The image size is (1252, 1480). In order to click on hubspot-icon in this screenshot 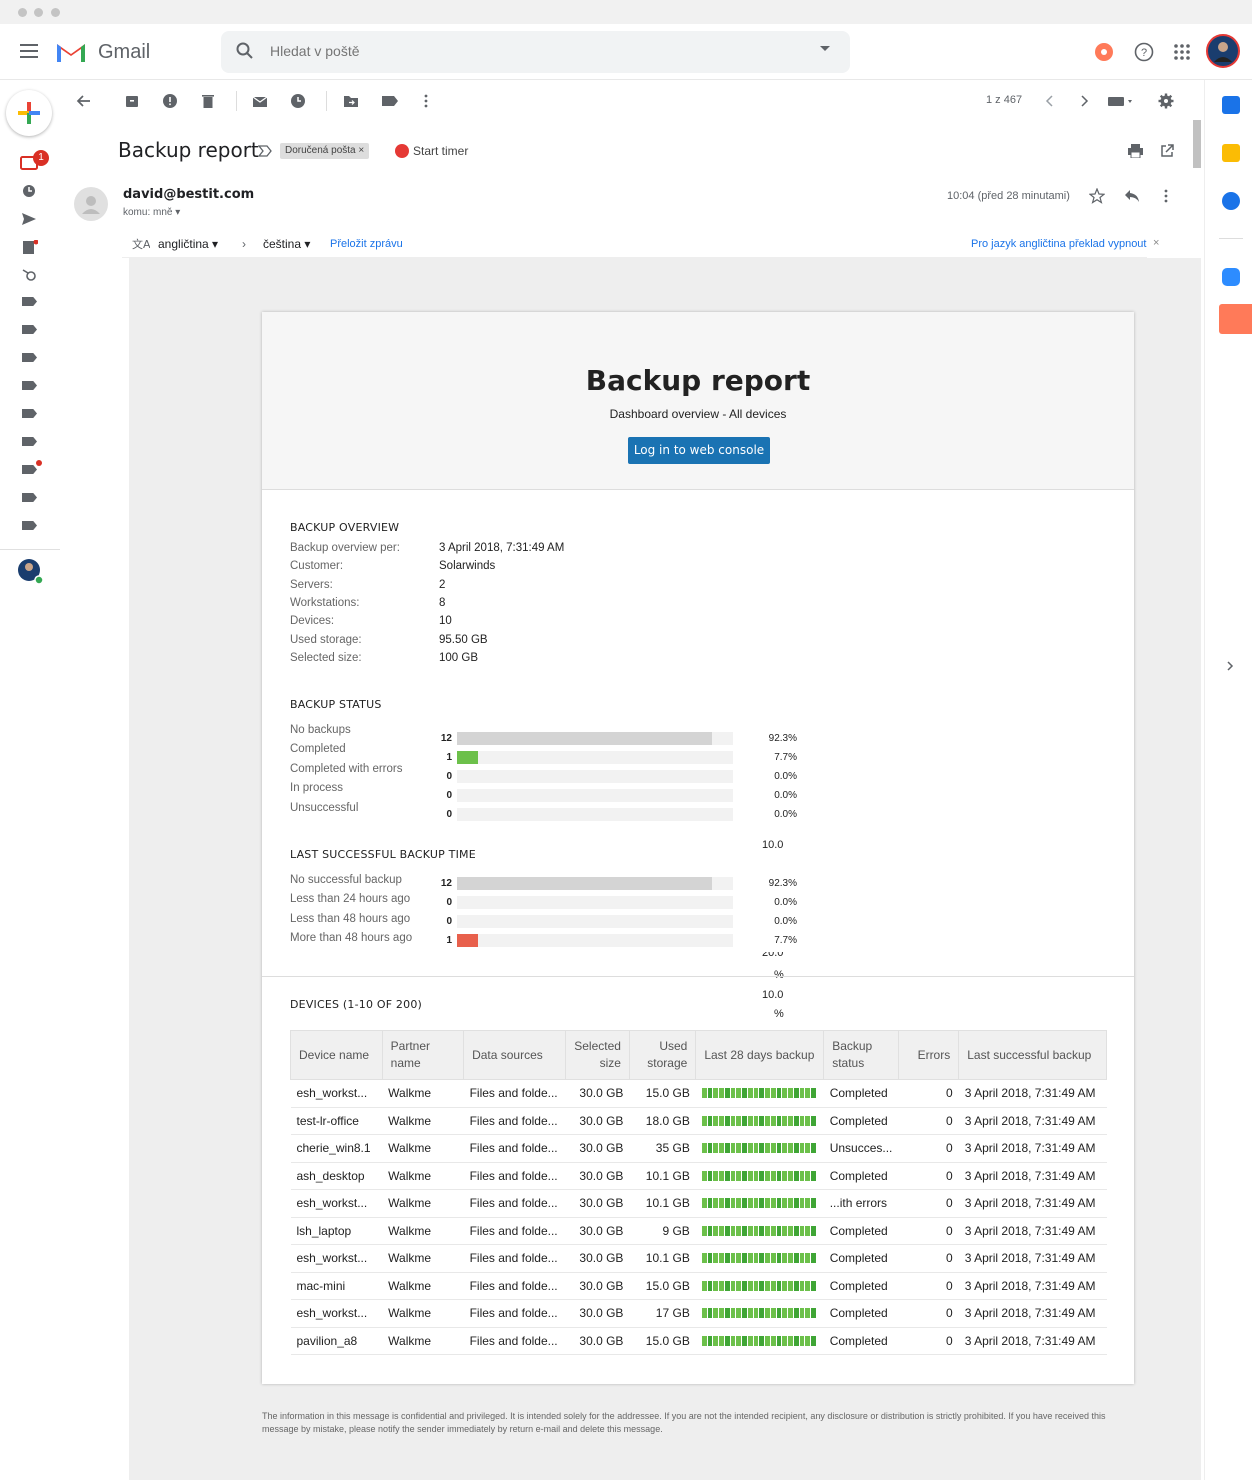, I will do `click(1235, 319)`.